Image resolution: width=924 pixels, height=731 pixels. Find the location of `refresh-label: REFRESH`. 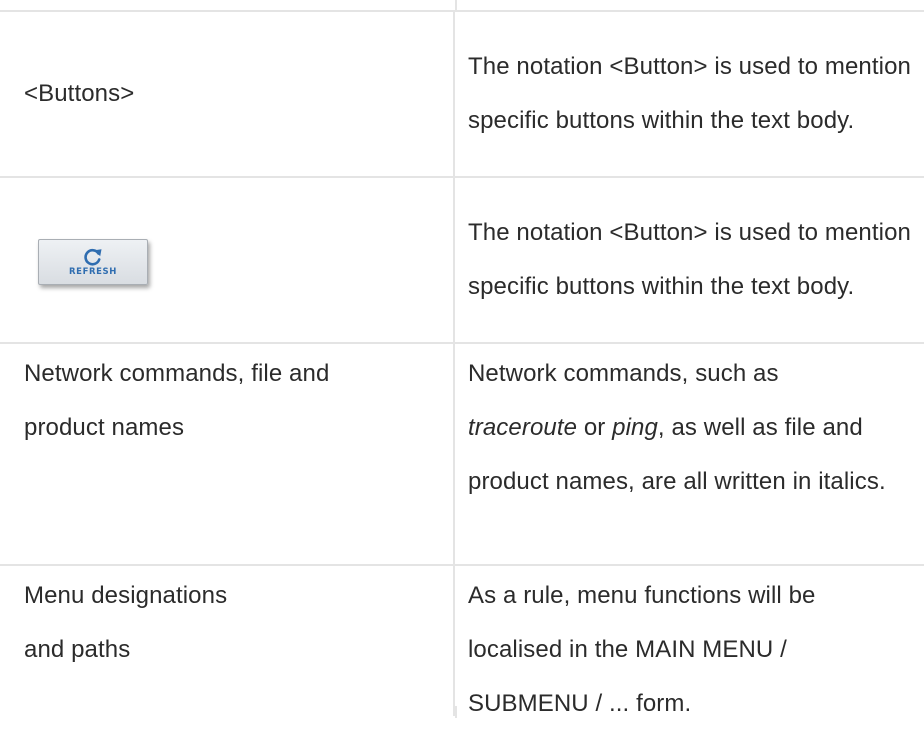

refresh-label: REFRESH is located at coordinates (93, 272).